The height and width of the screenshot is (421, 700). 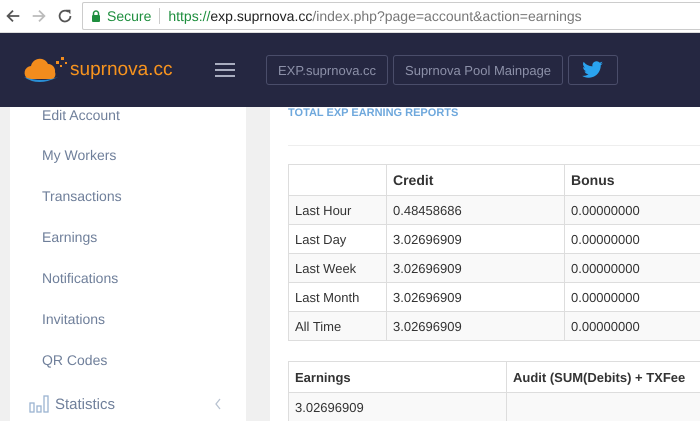 I want to click on nav-button: EXP.suprnova.cc, so click(x=327, y=70).